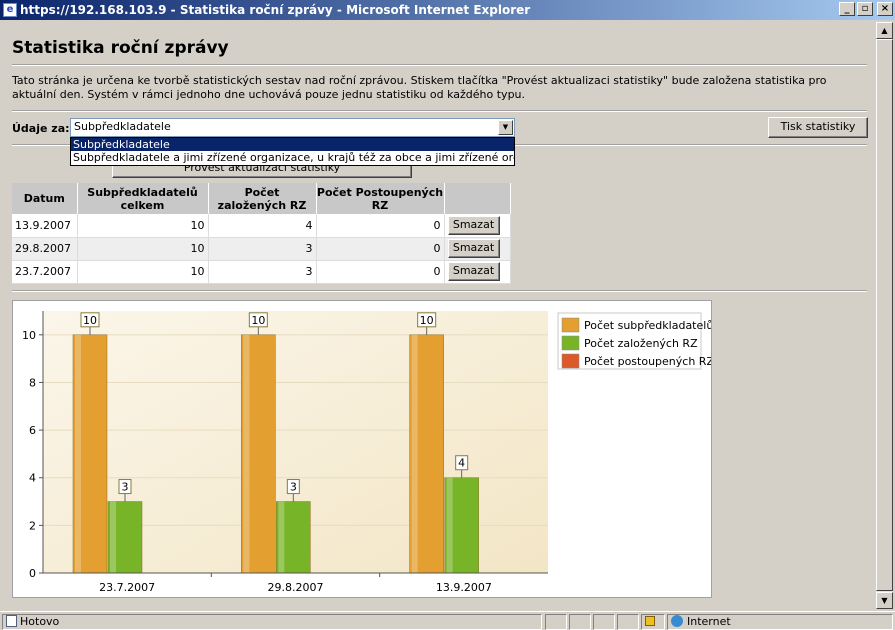 The height and width of the screenshot is (630, 895). I want to click on table-row: 13.9.2007 10 4 0 Smazat, so click(261, 226).